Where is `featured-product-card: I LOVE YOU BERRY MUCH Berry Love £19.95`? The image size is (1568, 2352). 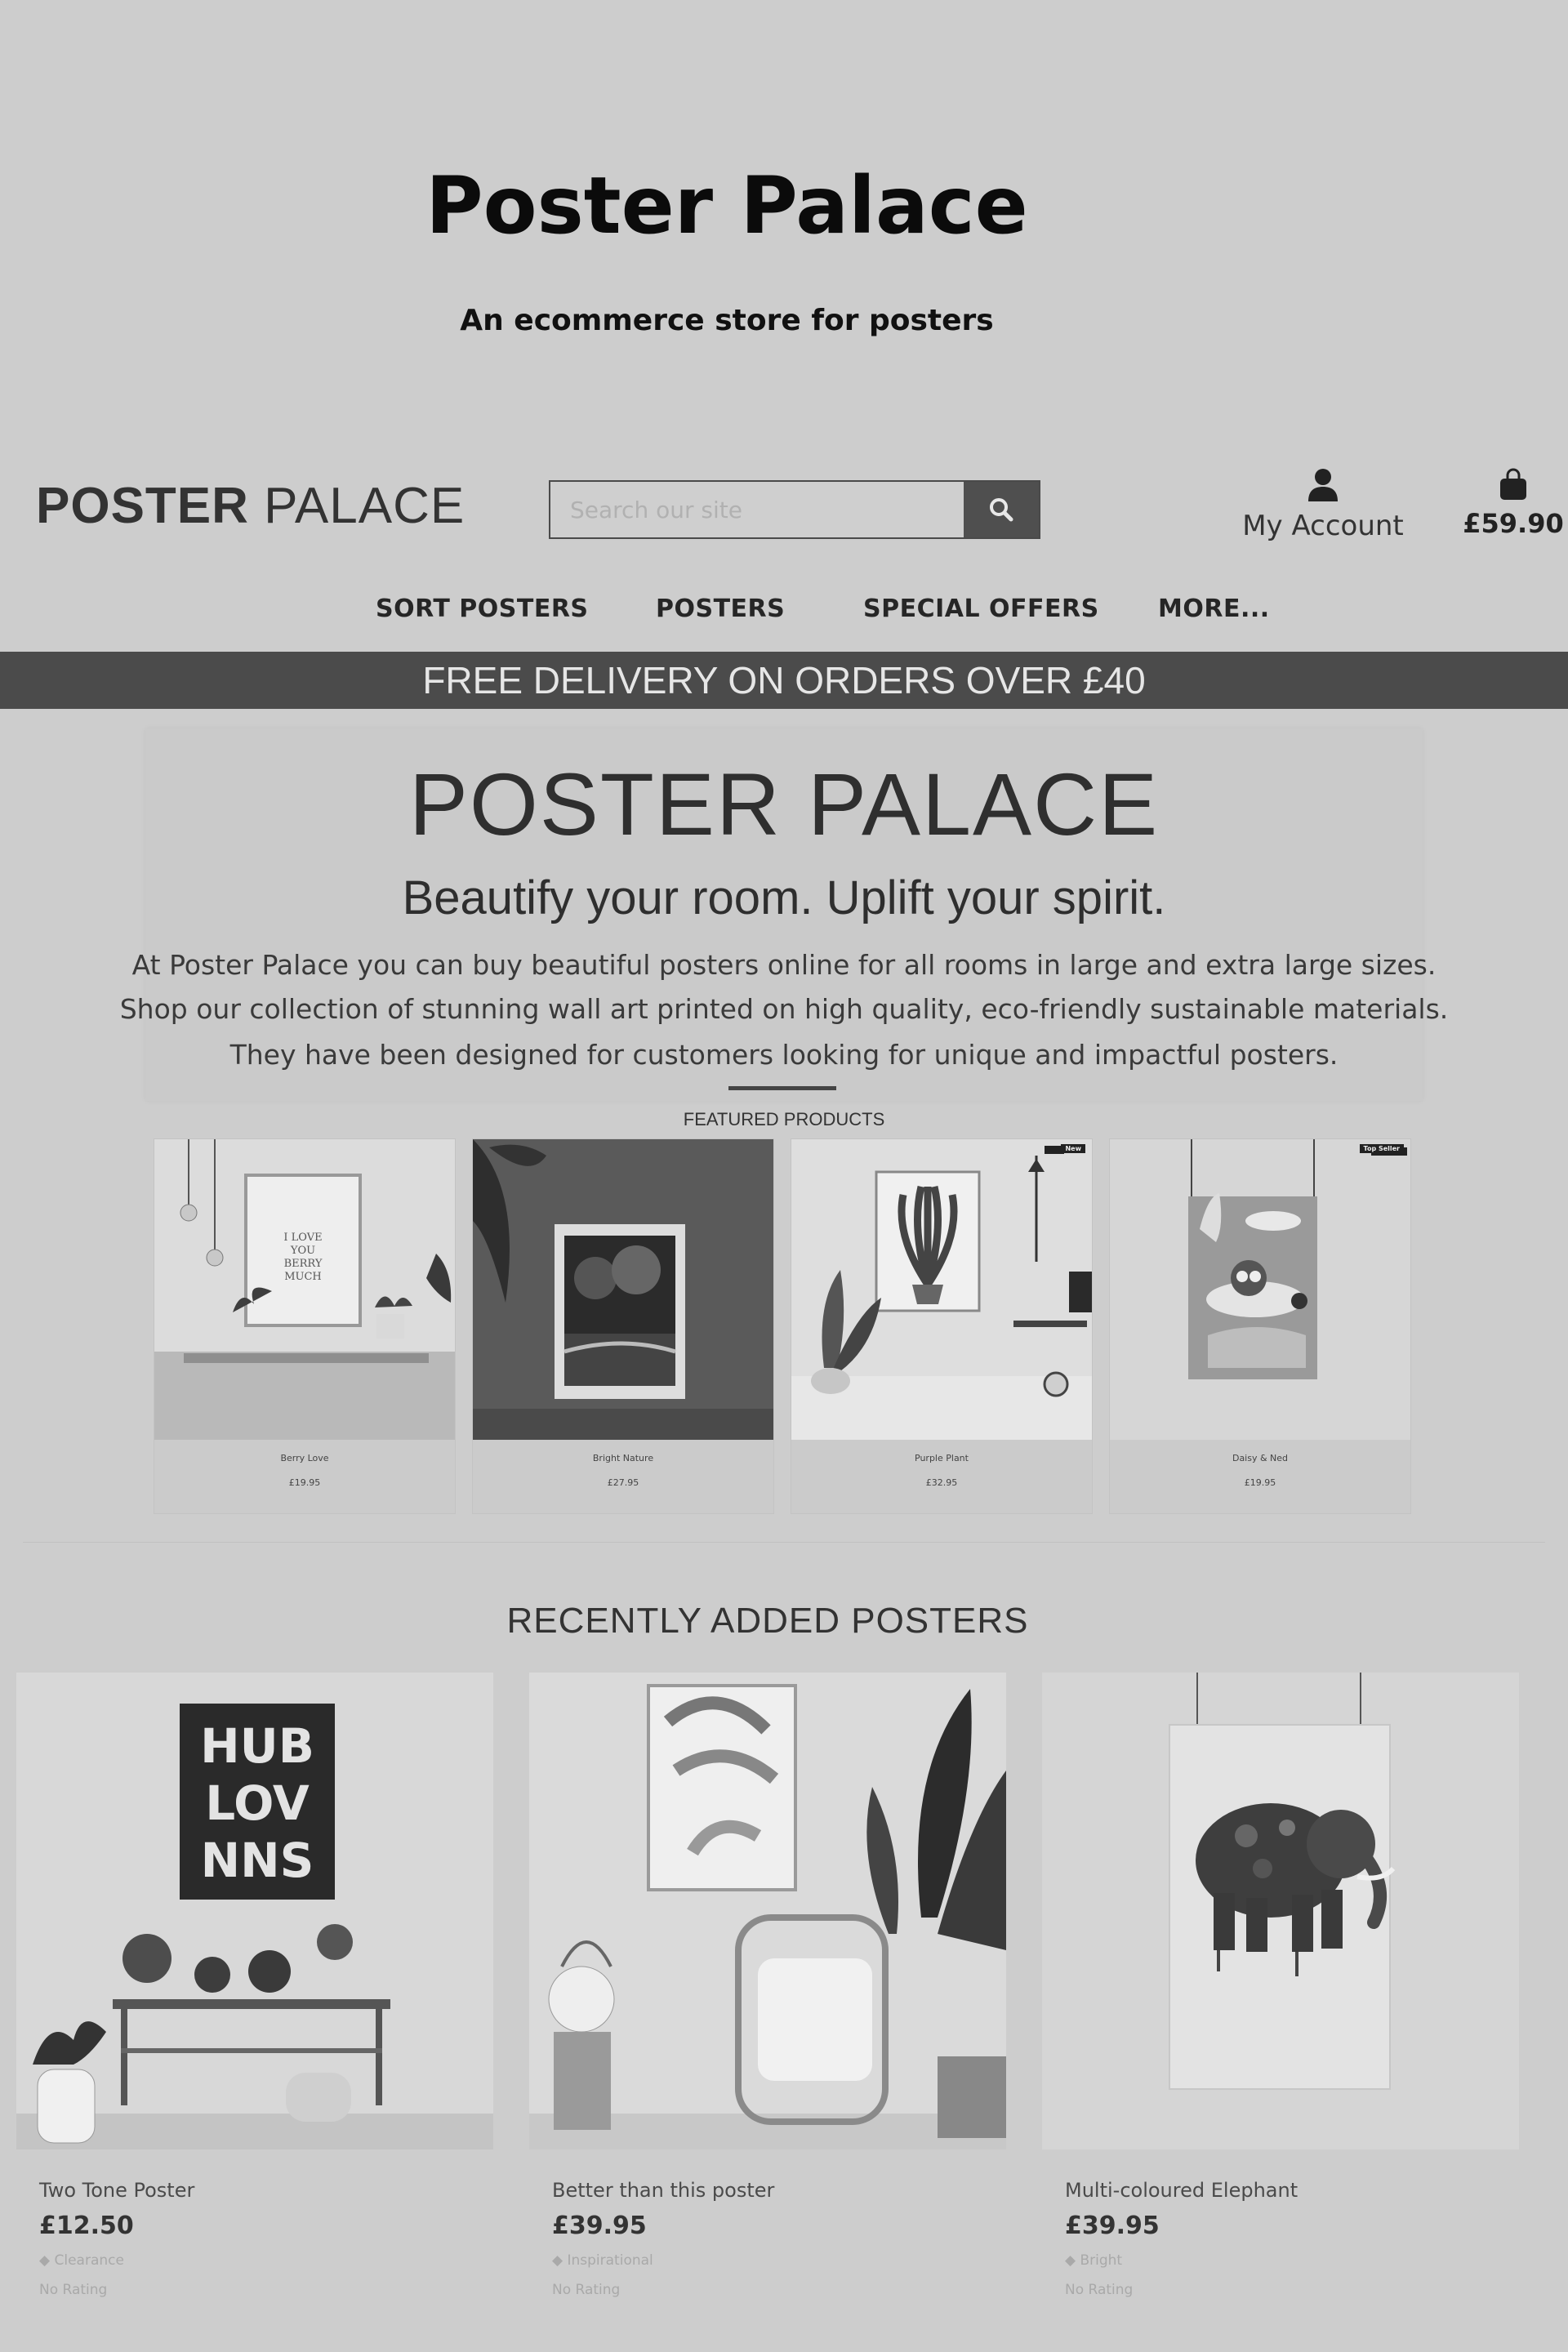 featured-product-card: I LOVE YOU BERRY MUCH Berry Love £19.95 is located at coordinates (305, 1326).